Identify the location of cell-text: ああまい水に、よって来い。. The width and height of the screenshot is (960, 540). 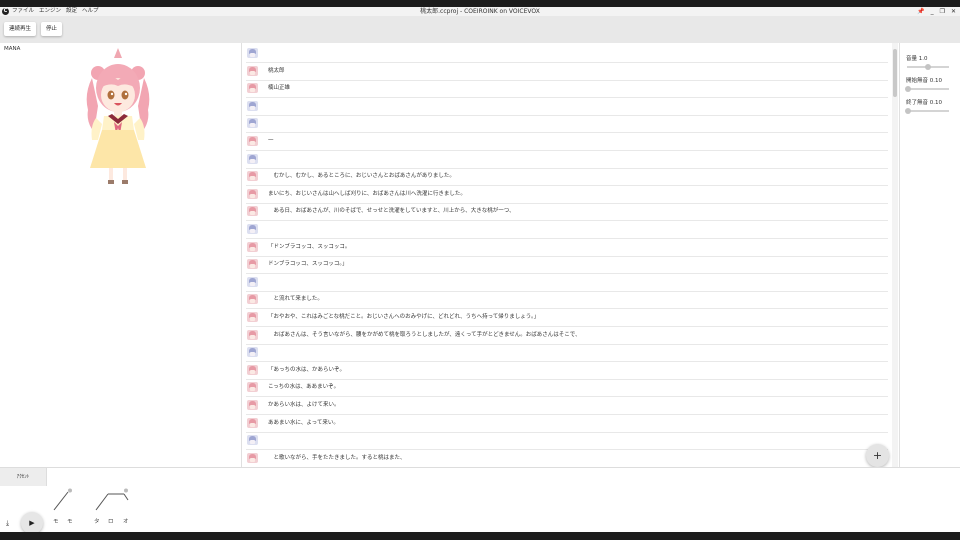
(303, 423).